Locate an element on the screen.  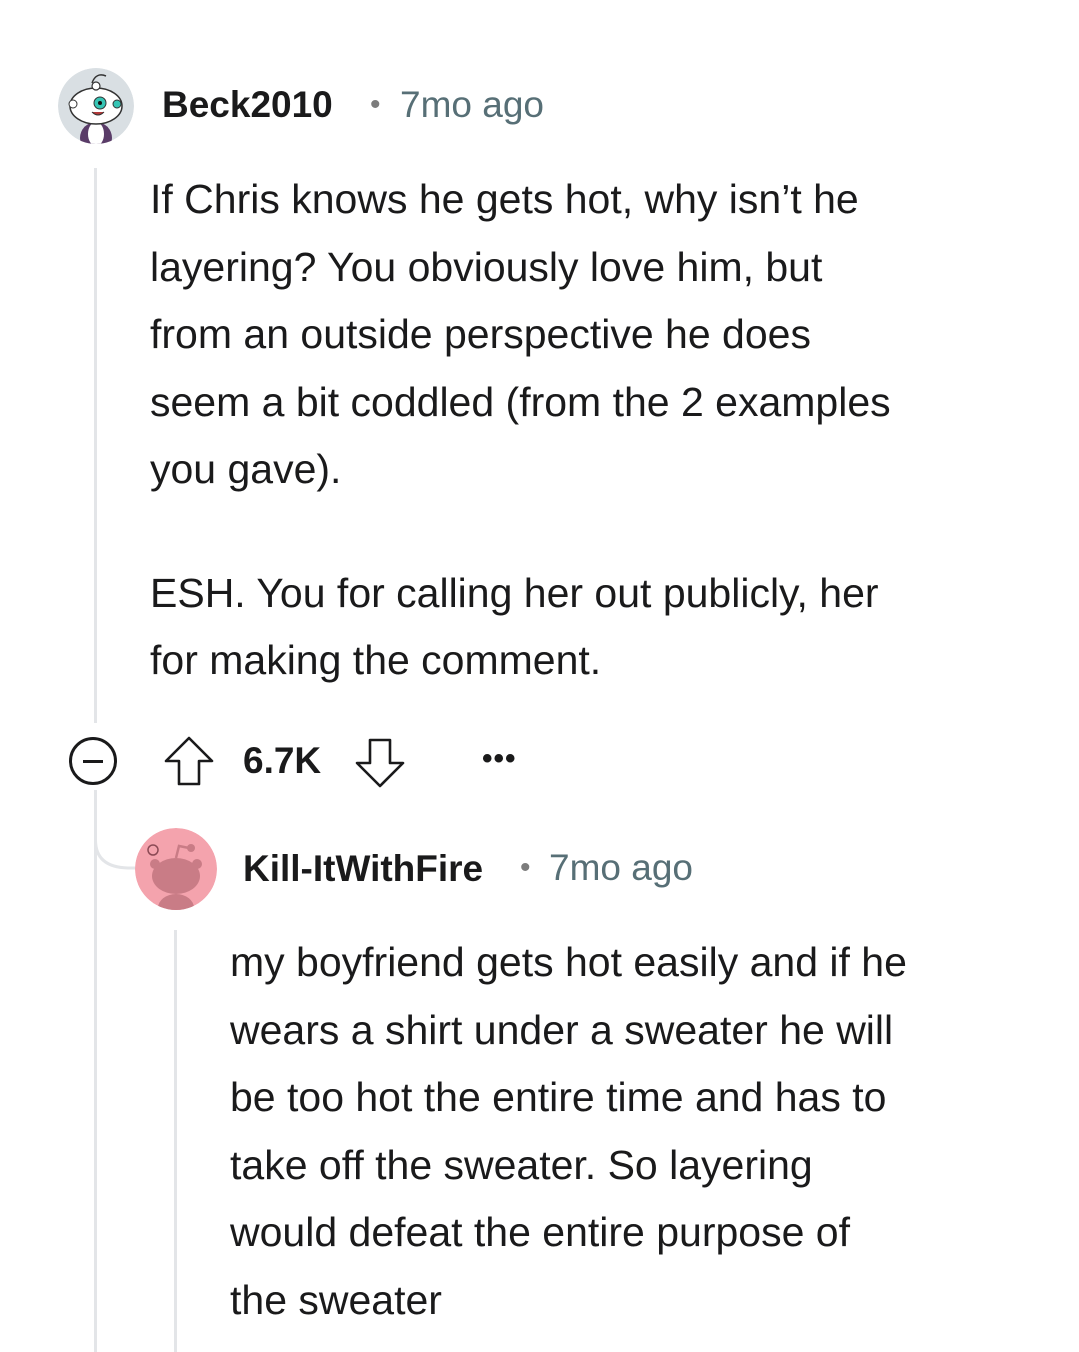
user-avatar is located at coordinates (96, 106).